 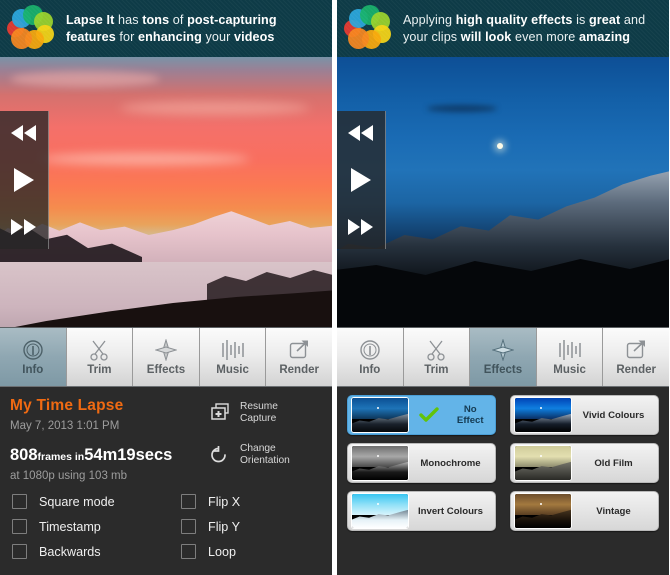 What do you see at coordinates (266, 441) in the screenshot?
I see `info-actions: Resume Capture Change Orientation` at bounding box center [266, 441].